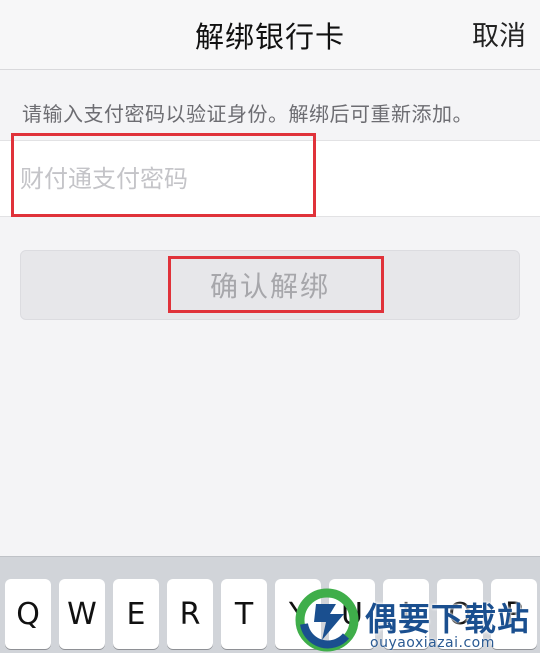  I want to click on confirm-unbind-label: 确认解绑, so click(269, 286).